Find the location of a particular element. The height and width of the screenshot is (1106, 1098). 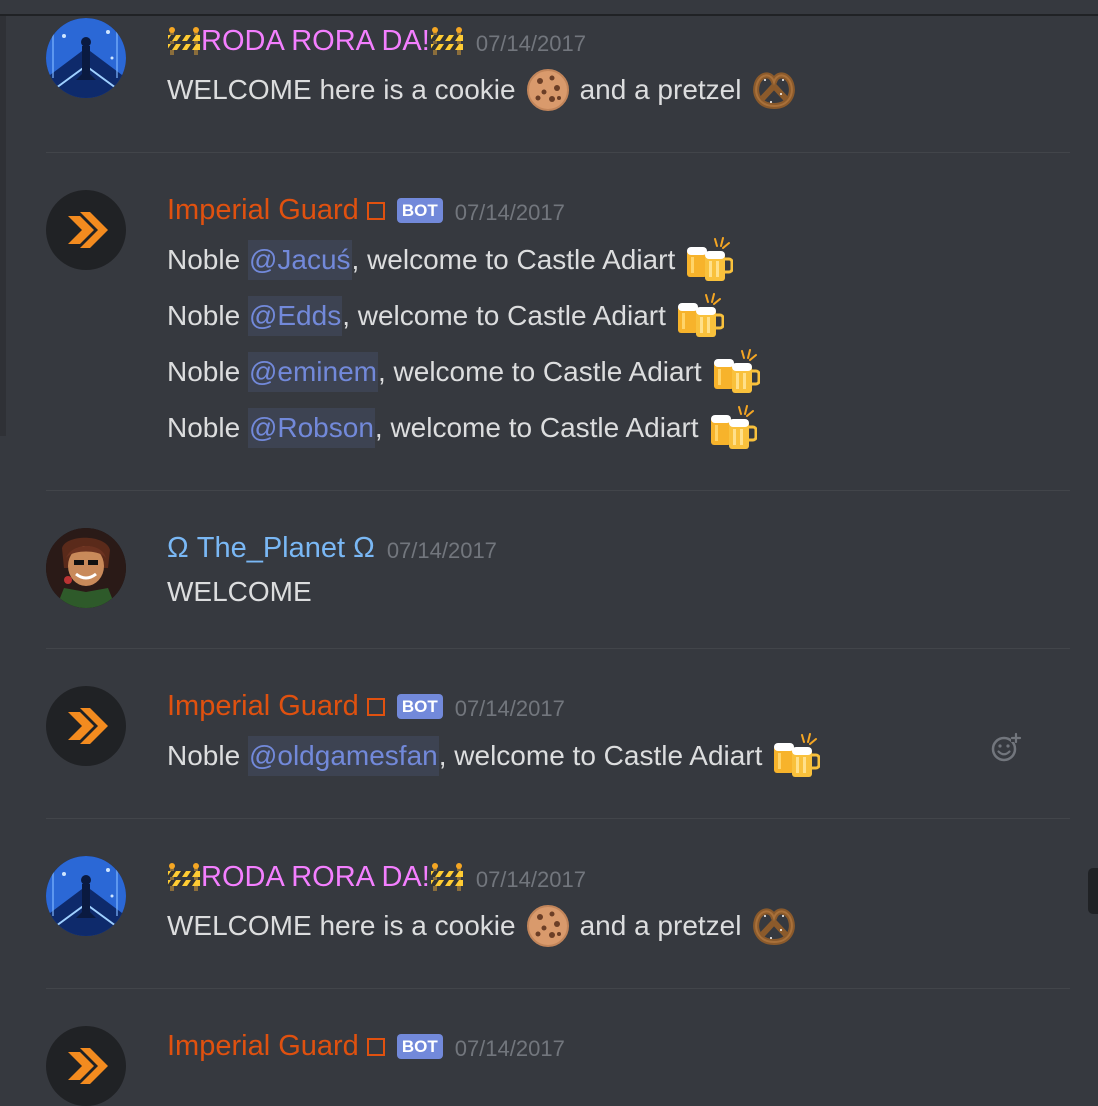

user-mention: @Jacuś is located at coordinates (299, 260).